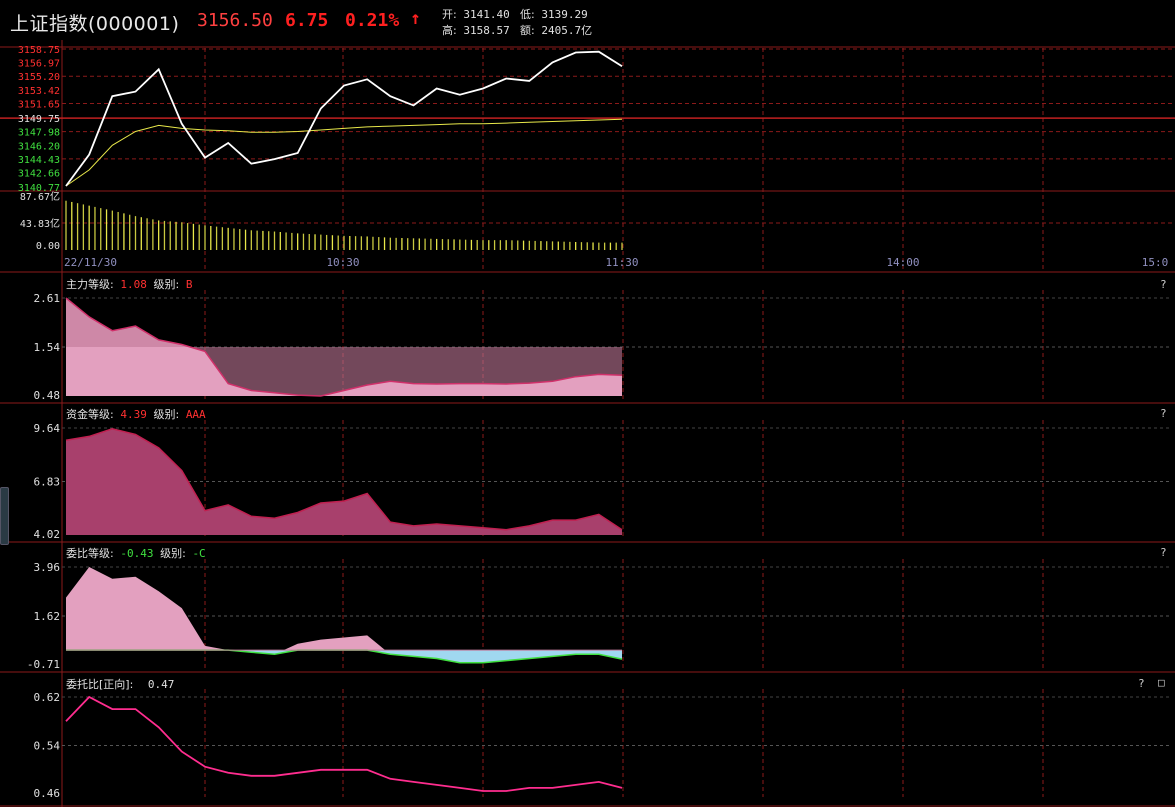 Image resolution: width=1175 pixels, height=807 pixels. What do you see at coordinates (344, 615) in the screenshot?
I see `panel3-area` at bounding box center [344, 615].